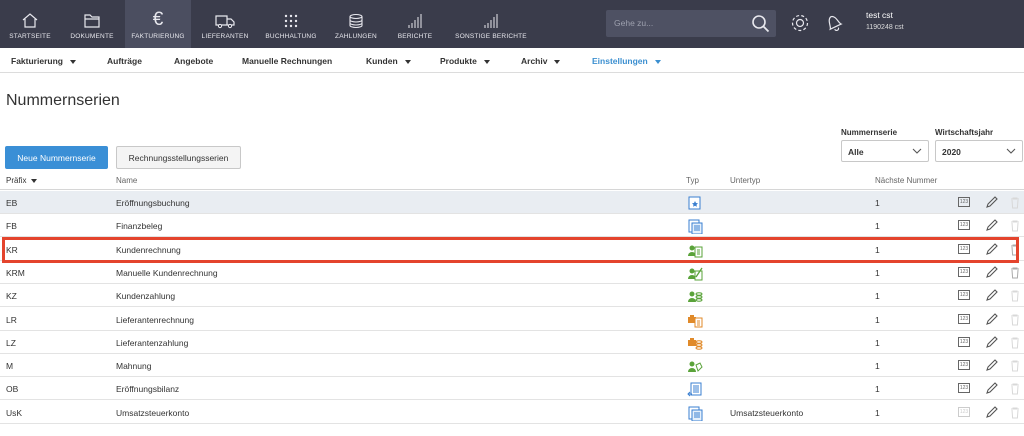 The height and width of the screenshot is (436, 1024). I want to click on subnav-label: Produkte, so click(458, 61).